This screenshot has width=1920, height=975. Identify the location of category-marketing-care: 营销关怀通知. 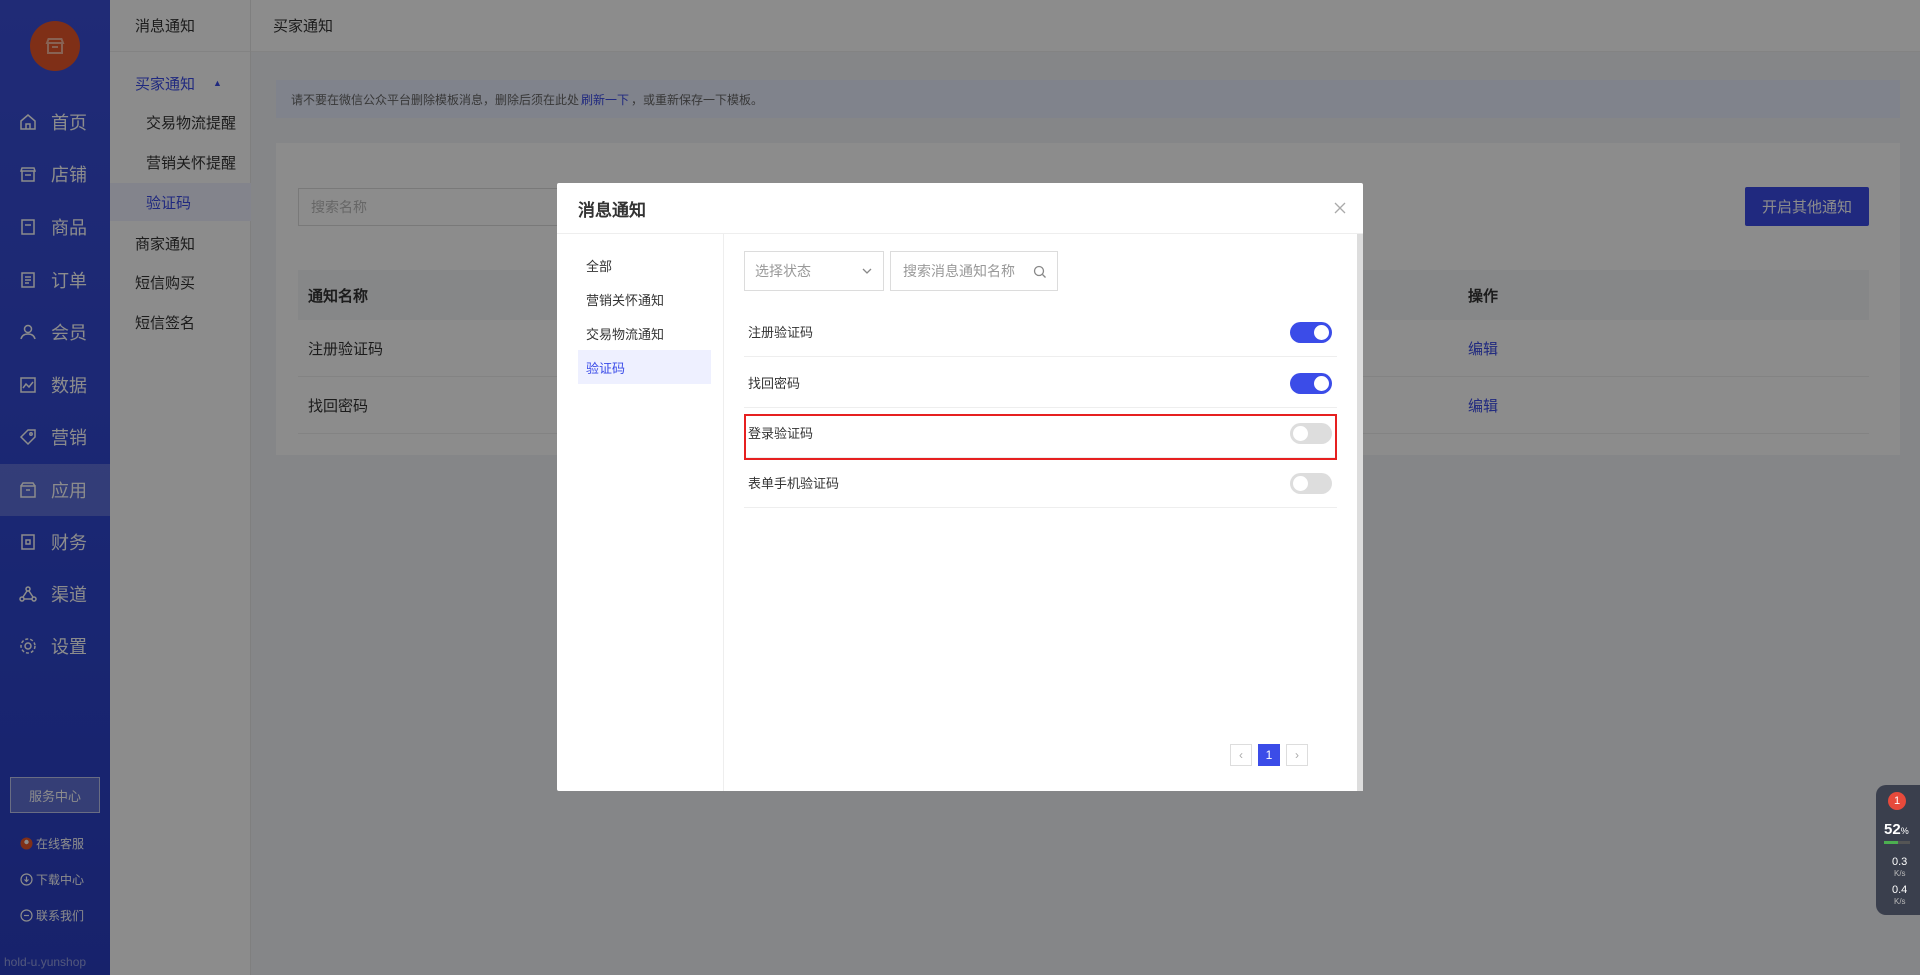
(644, 299).